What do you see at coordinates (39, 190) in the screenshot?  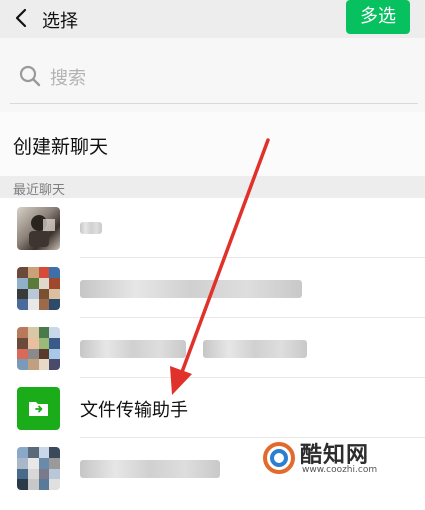 I see `recent-chats-label: 最近聊天` at bounding box center [39, 190].